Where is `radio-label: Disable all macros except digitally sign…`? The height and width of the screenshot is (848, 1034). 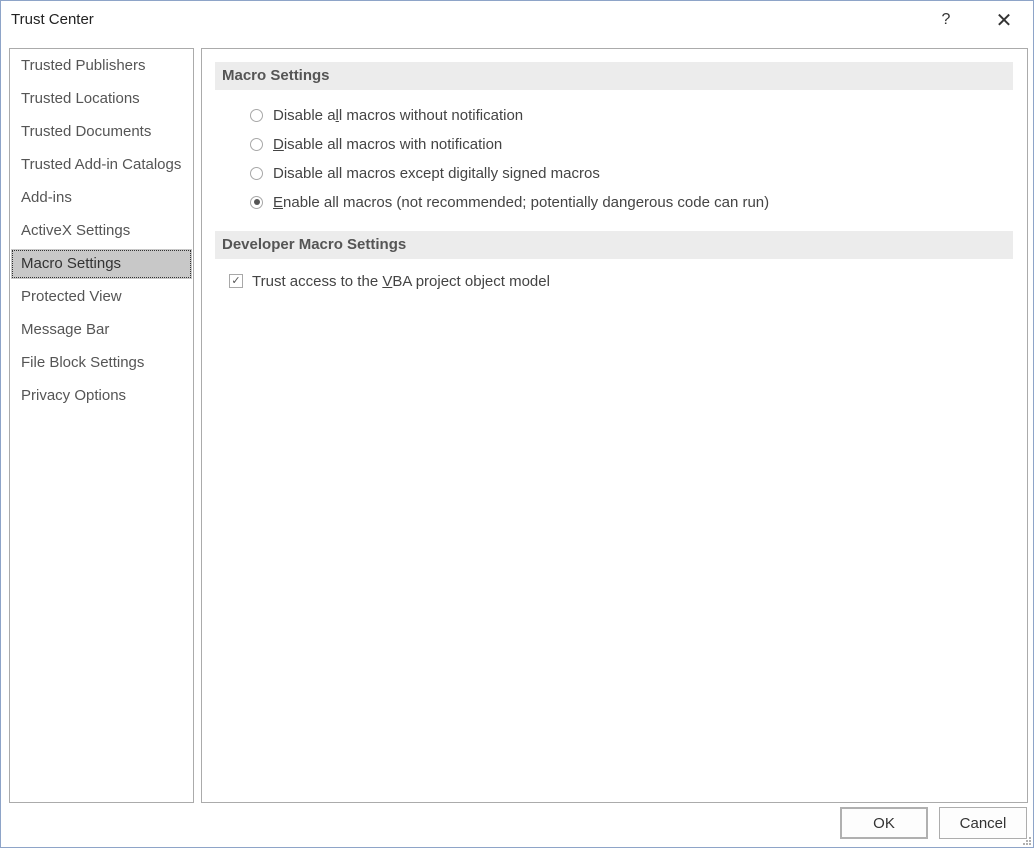
radio-label: Disable all macros except digitally sign… is located at coordinates (436, 173).